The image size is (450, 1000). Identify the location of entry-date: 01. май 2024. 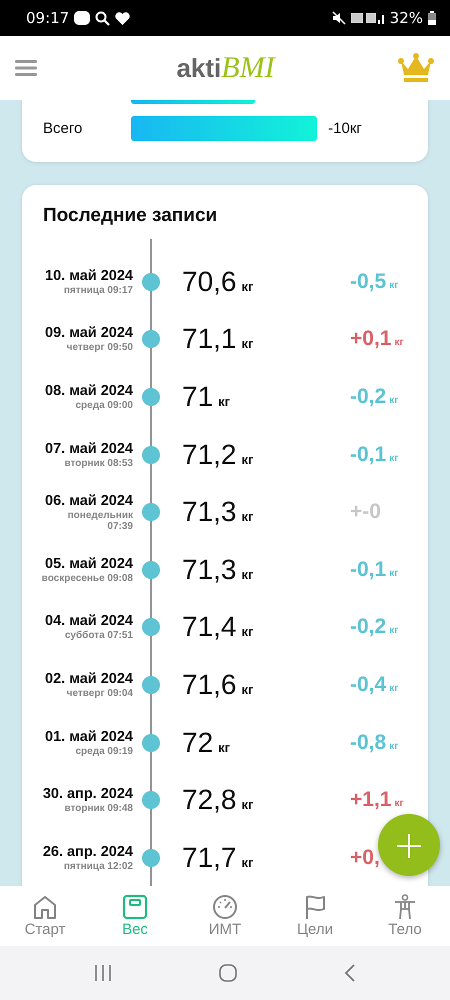
(89, 736).